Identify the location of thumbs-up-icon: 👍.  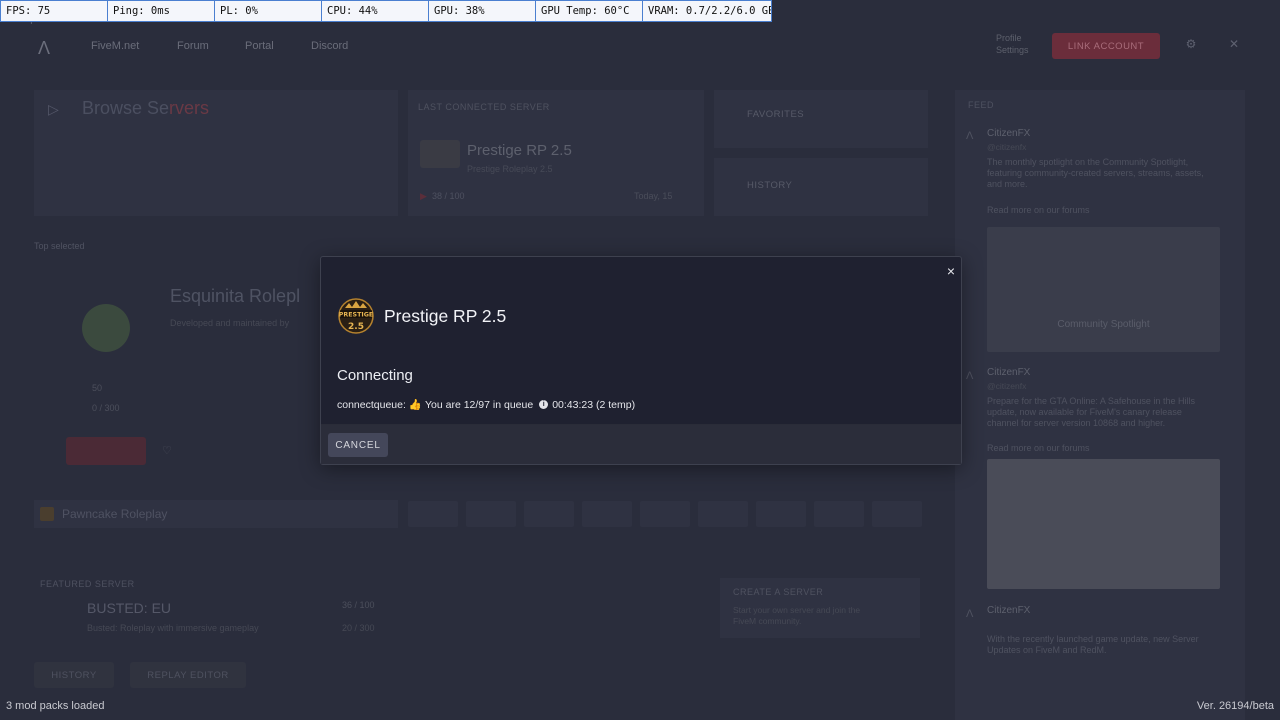
(415, 405).